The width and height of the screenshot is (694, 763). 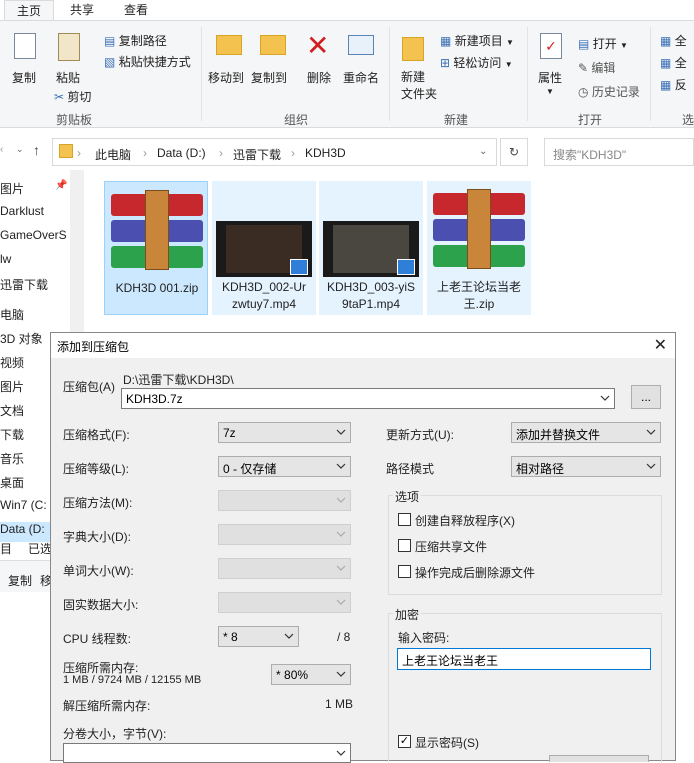 I want to click on tab-home: 主页, so click(x=29, y=10).